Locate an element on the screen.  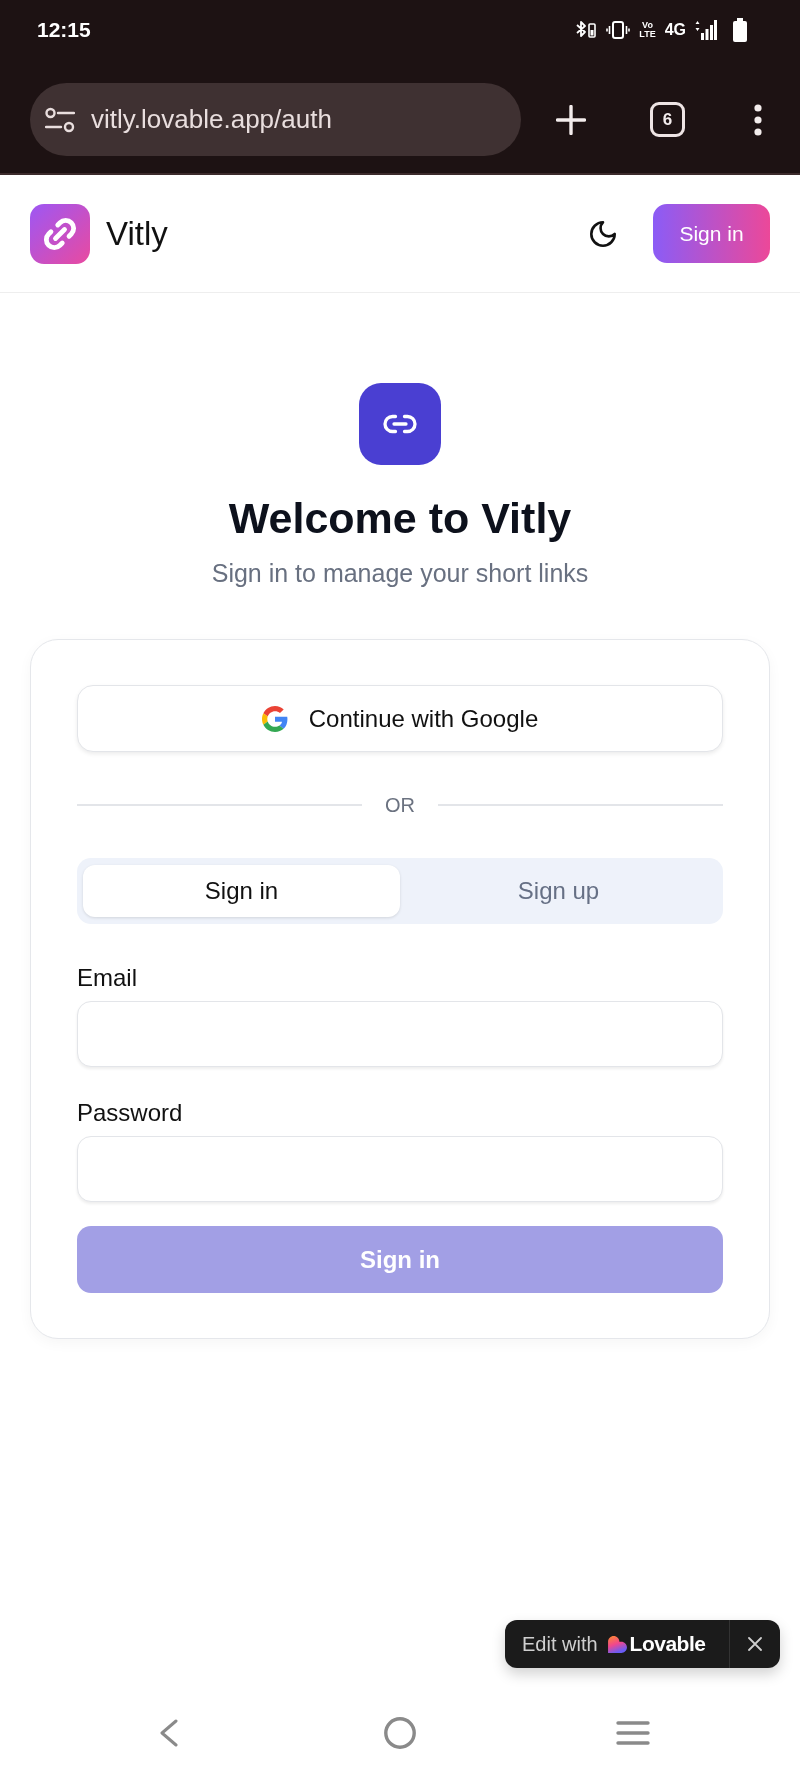
google-icon is located at coordinates (274, 718).